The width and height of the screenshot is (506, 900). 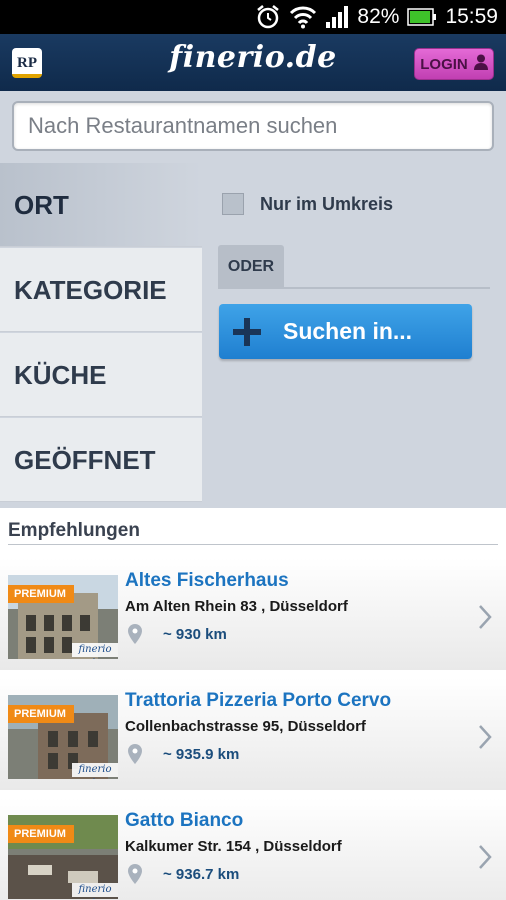 I want to click on radius-checkbox, so click(x=233, y=204).